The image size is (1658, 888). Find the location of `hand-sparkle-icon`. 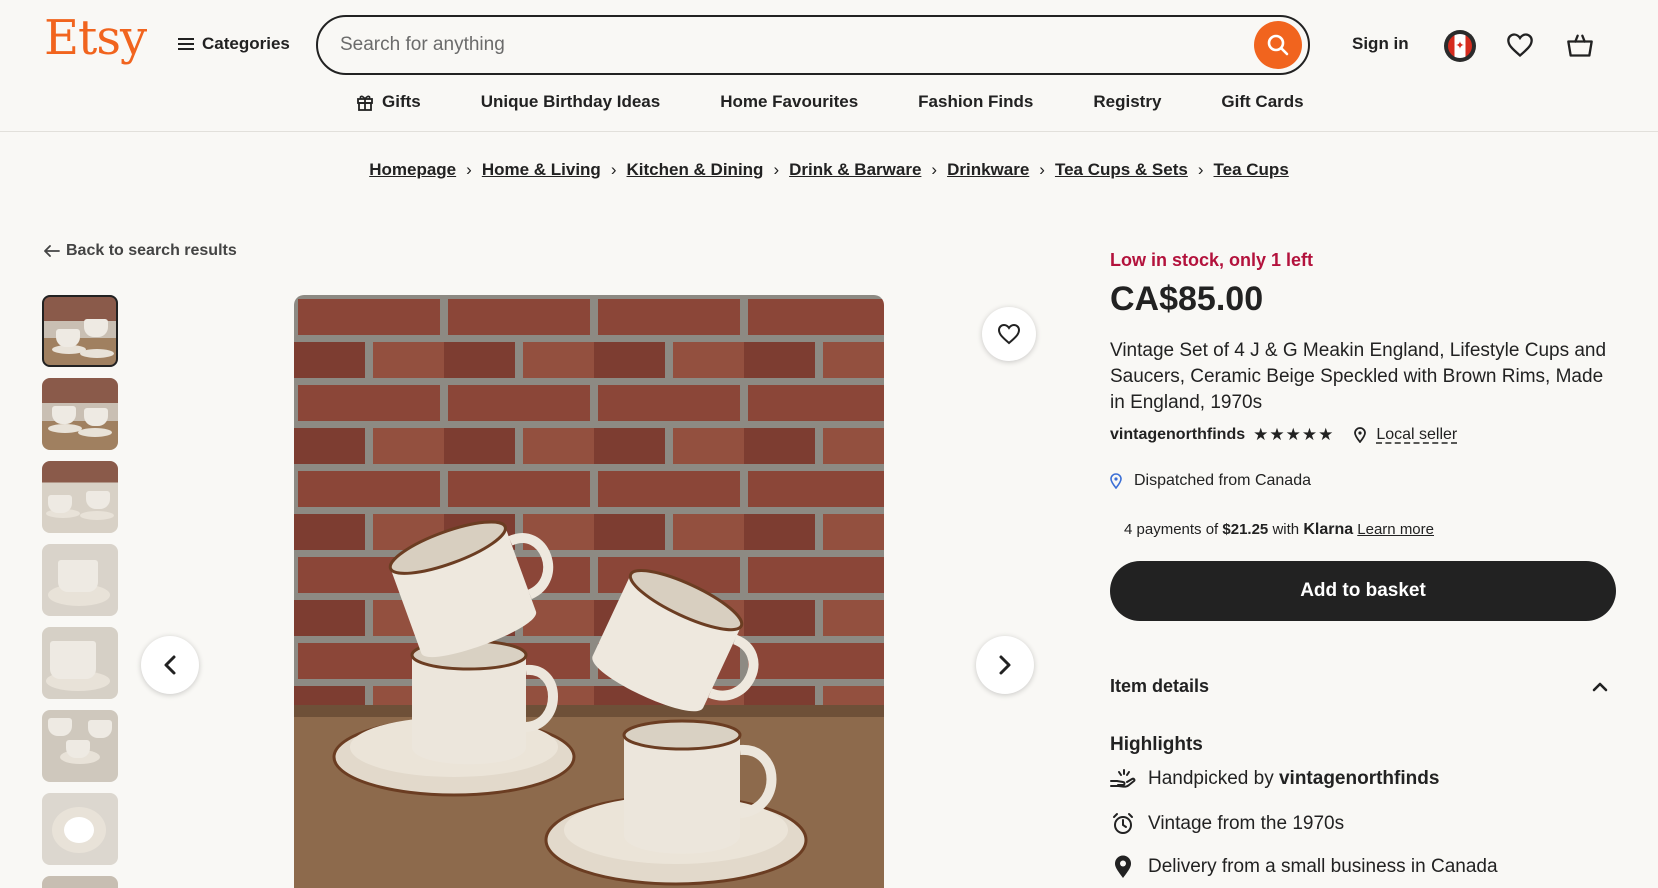

hand-sparkle-icon is located at coordinates (1123, 779).